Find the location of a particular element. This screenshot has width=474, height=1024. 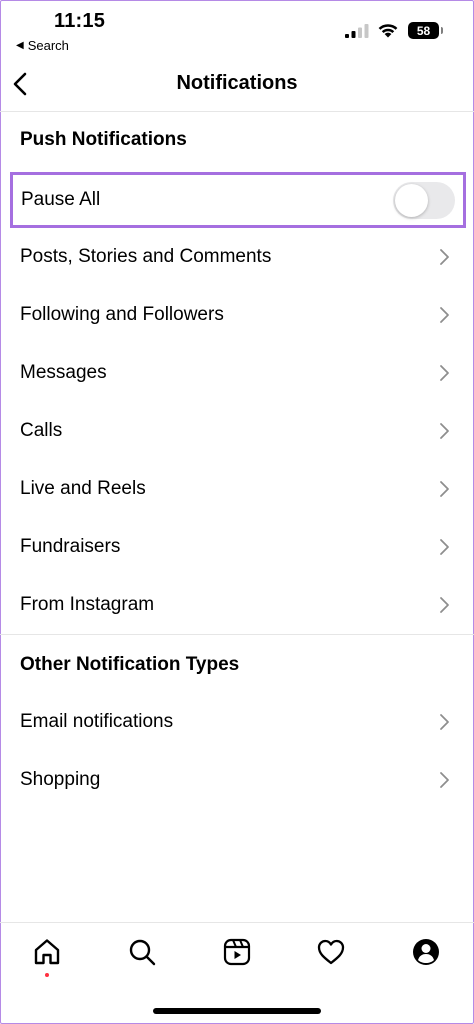

toggle-knob is located at coordinates (411, 200).